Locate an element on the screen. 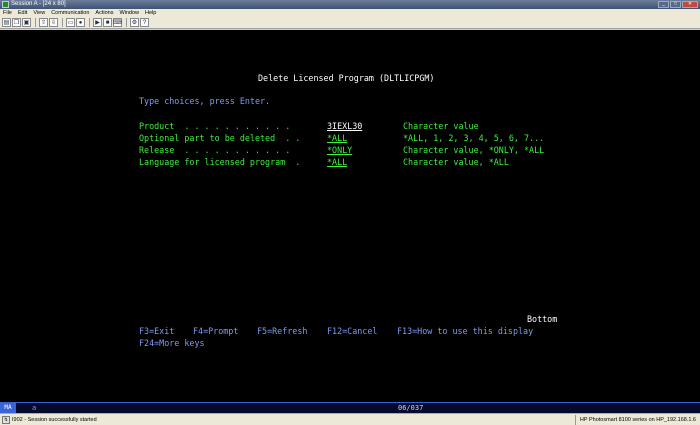 This screenshot has height=425, width=700. macro-stop-icon: ■ is located at coordinates (107, 22).